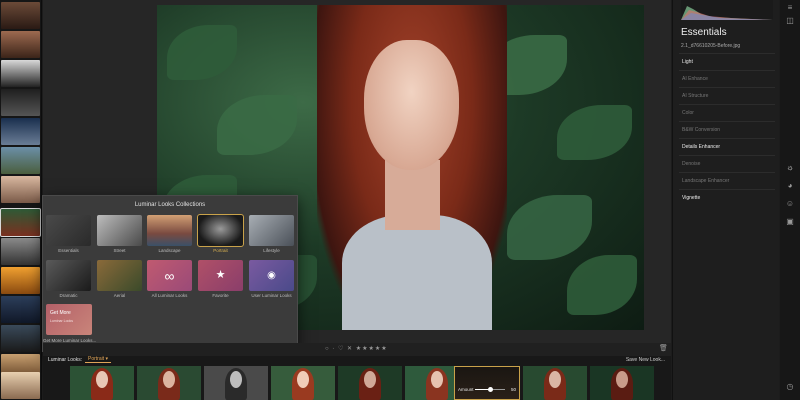 The height and width of the screenshot is (400, 800). What do you see at coordinates (169, 234) in the screenshot?
I see `look-landscape: Landscape` at bounding box center [169, 234].